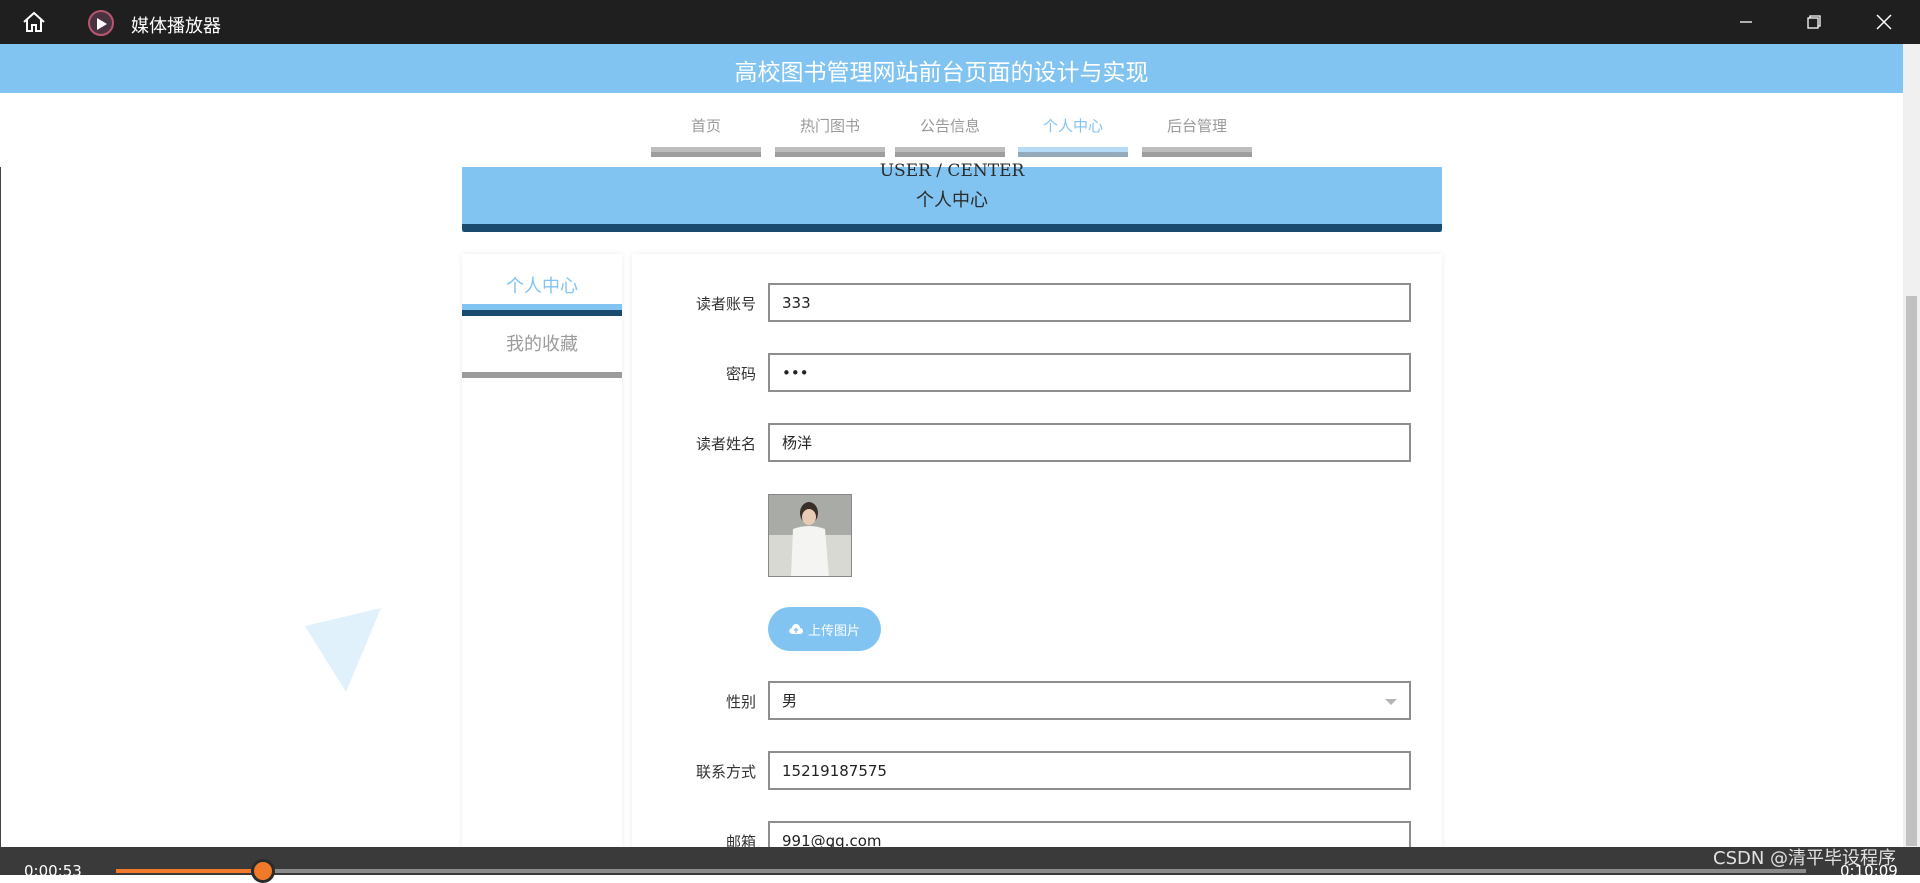  What do you see at coordinates (1073, 136) in the screenshot?
I see `nav-item-user-center: 个人中心` at bounding box center [1073, 136].